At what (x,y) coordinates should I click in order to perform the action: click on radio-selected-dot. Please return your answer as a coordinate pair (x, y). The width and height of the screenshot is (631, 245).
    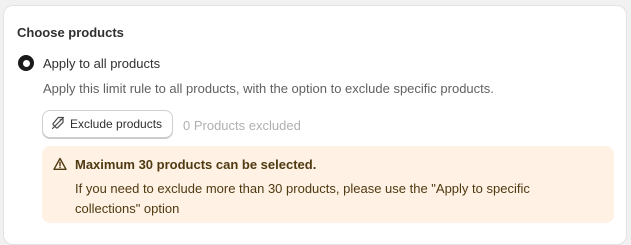
    Looking at the image, I should click on (26, 63).